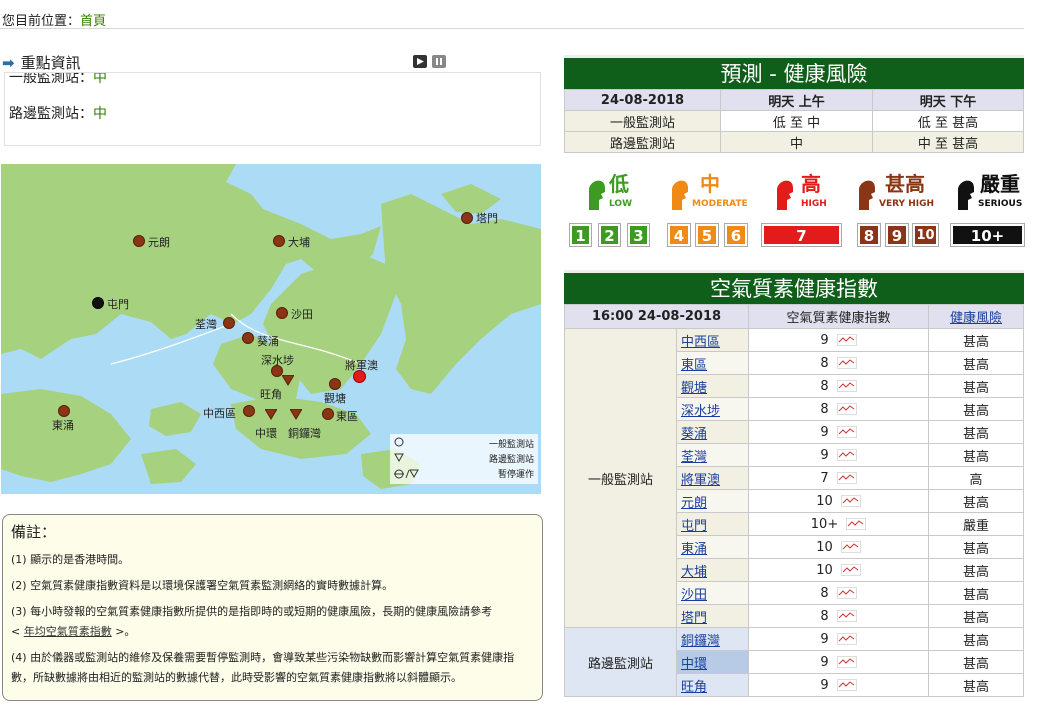  What do you see at coordinates (215, 325) in the screenshot?
I see `map-station-tsuen-wan: 荃灣` at bounding box center [215, 325].